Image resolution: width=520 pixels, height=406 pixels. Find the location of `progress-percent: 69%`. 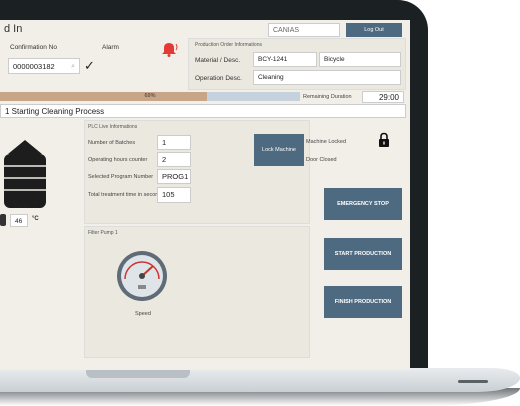

progress-percent: 69% is located at coordinates (150, 96).